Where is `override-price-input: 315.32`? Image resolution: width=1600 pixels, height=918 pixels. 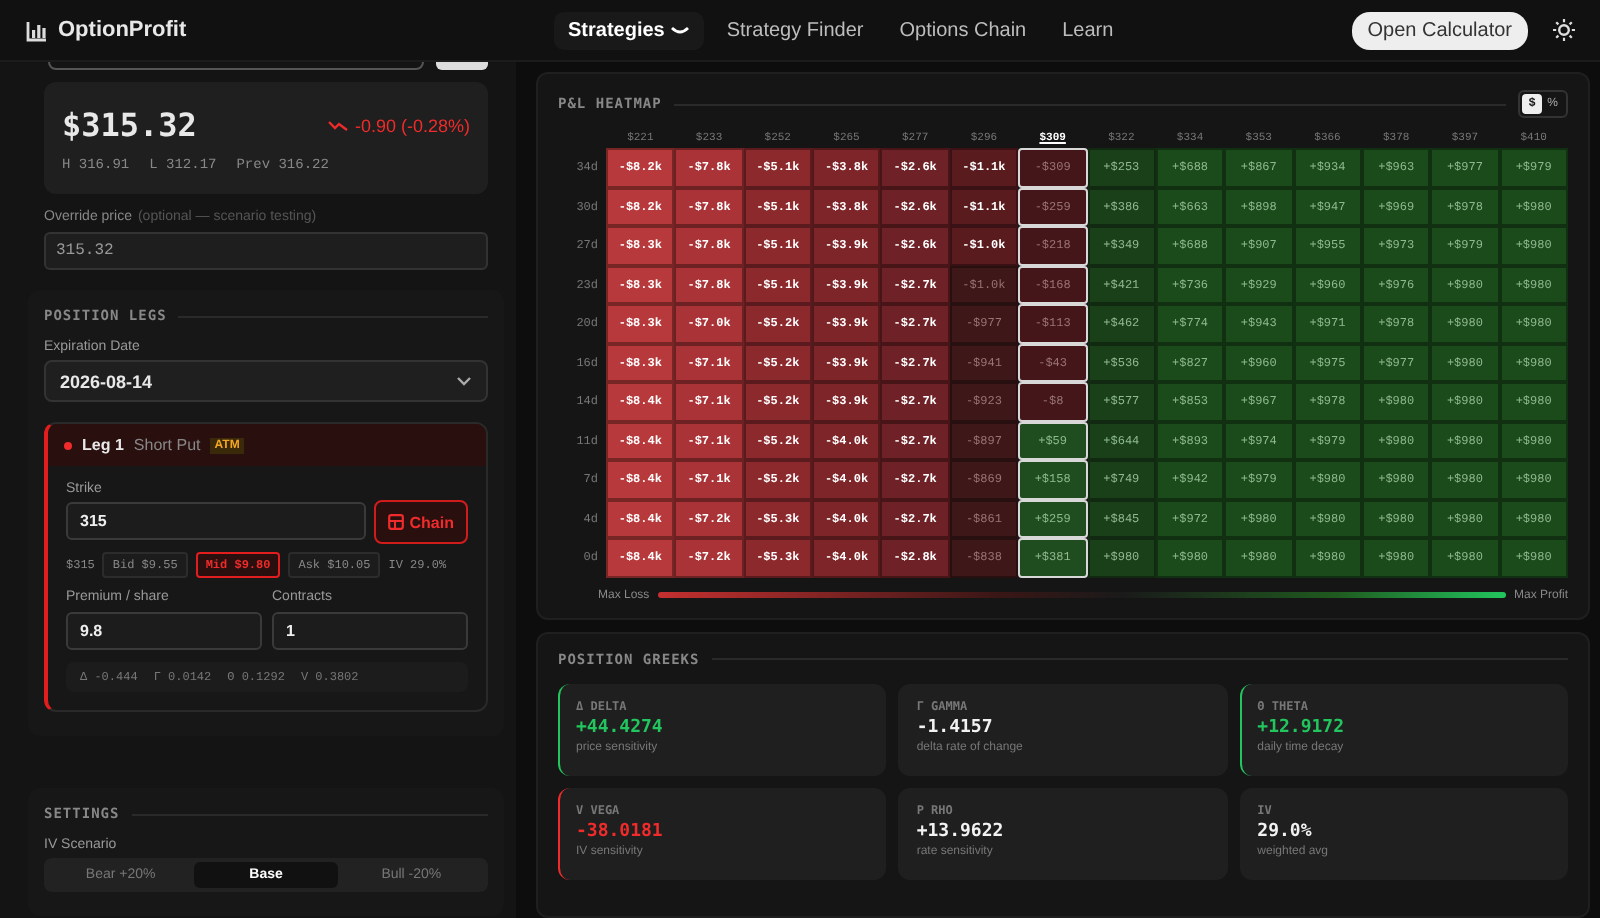
override-price-input: 315.32 is located at coordinates (266, 251).